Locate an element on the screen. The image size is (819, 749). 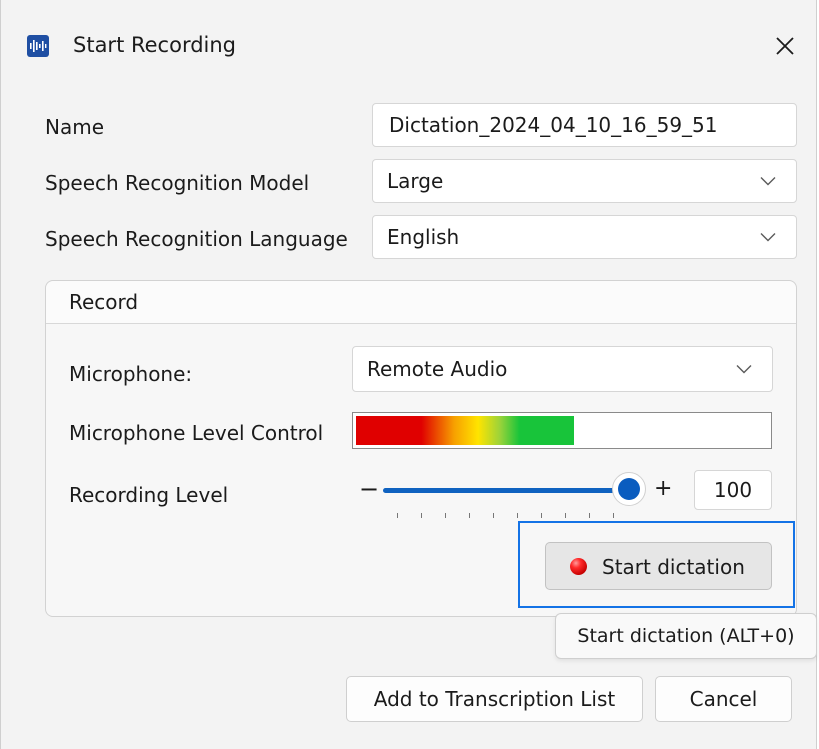
record-group-title: Record is located at coordinates (104, 302).